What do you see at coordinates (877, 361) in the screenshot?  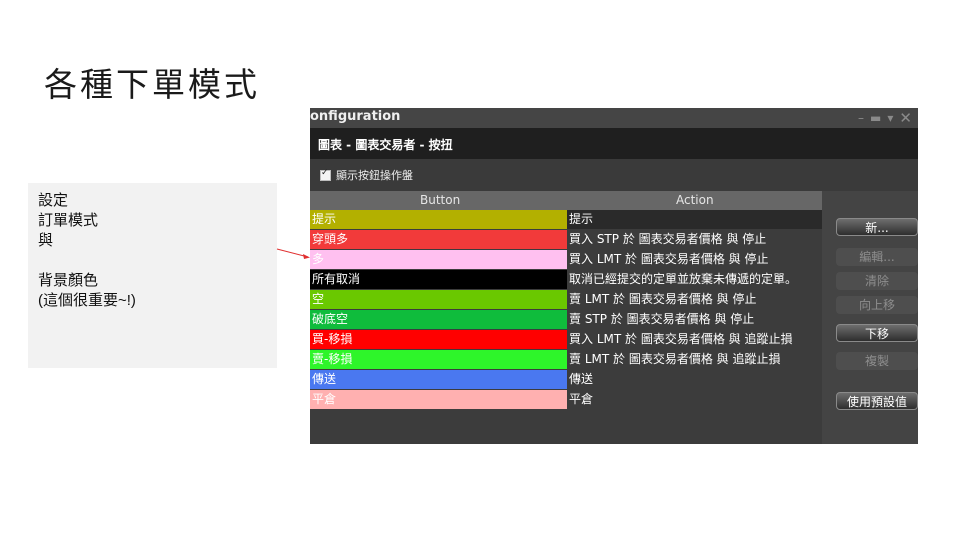 I see `copy-button: 複製` at bounding box center [877, 361].